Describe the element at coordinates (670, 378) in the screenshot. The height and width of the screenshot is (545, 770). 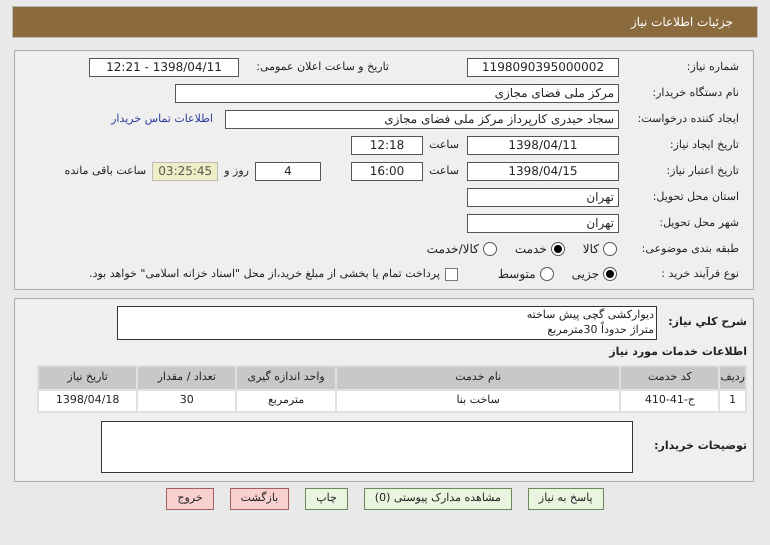
I see `column-header: کد خدمت` at that location.